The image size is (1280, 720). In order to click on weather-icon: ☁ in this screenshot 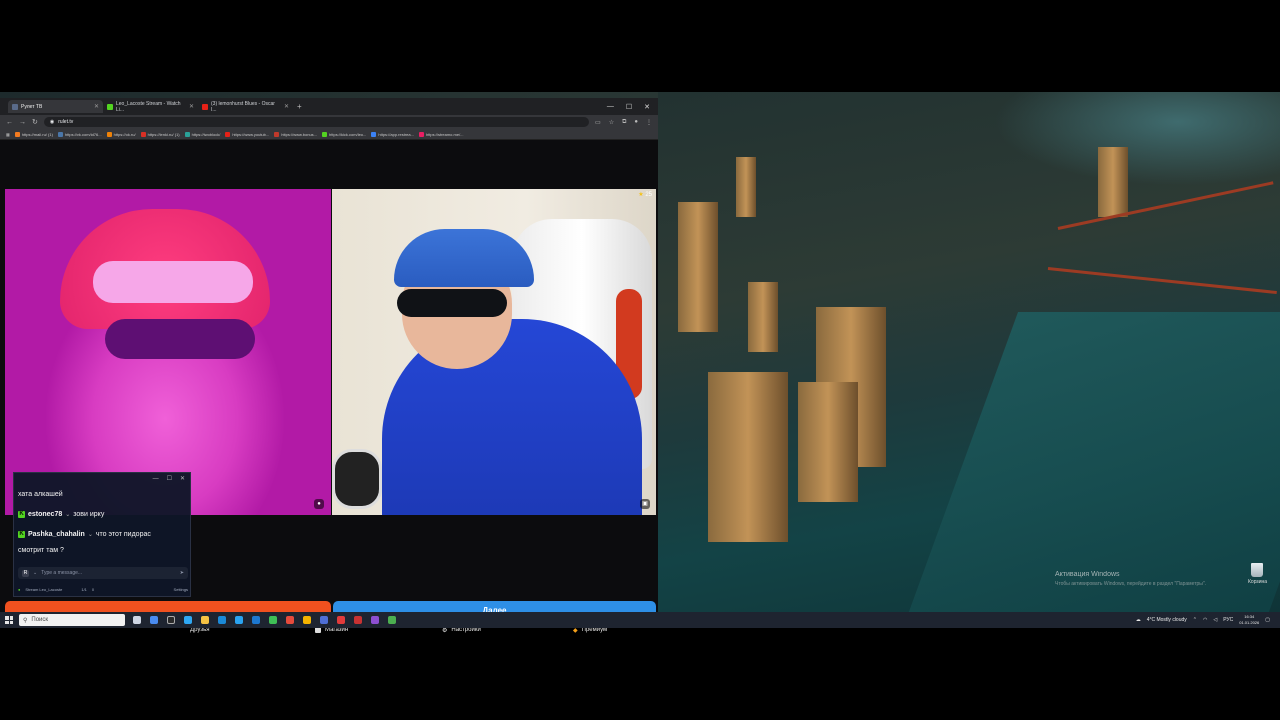, I will do `click(1138, 620)`.